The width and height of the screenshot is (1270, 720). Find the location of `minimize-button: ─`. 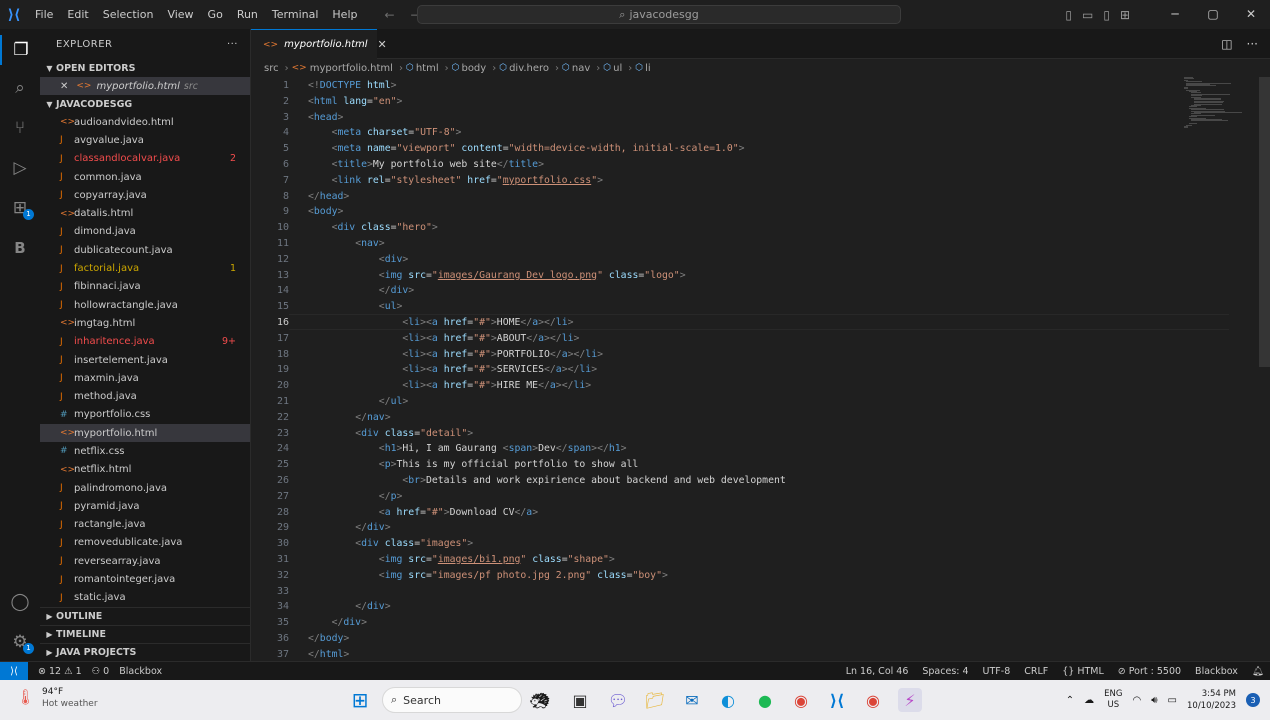

minimize-button: ─ is located at coordinates (1175, 14).